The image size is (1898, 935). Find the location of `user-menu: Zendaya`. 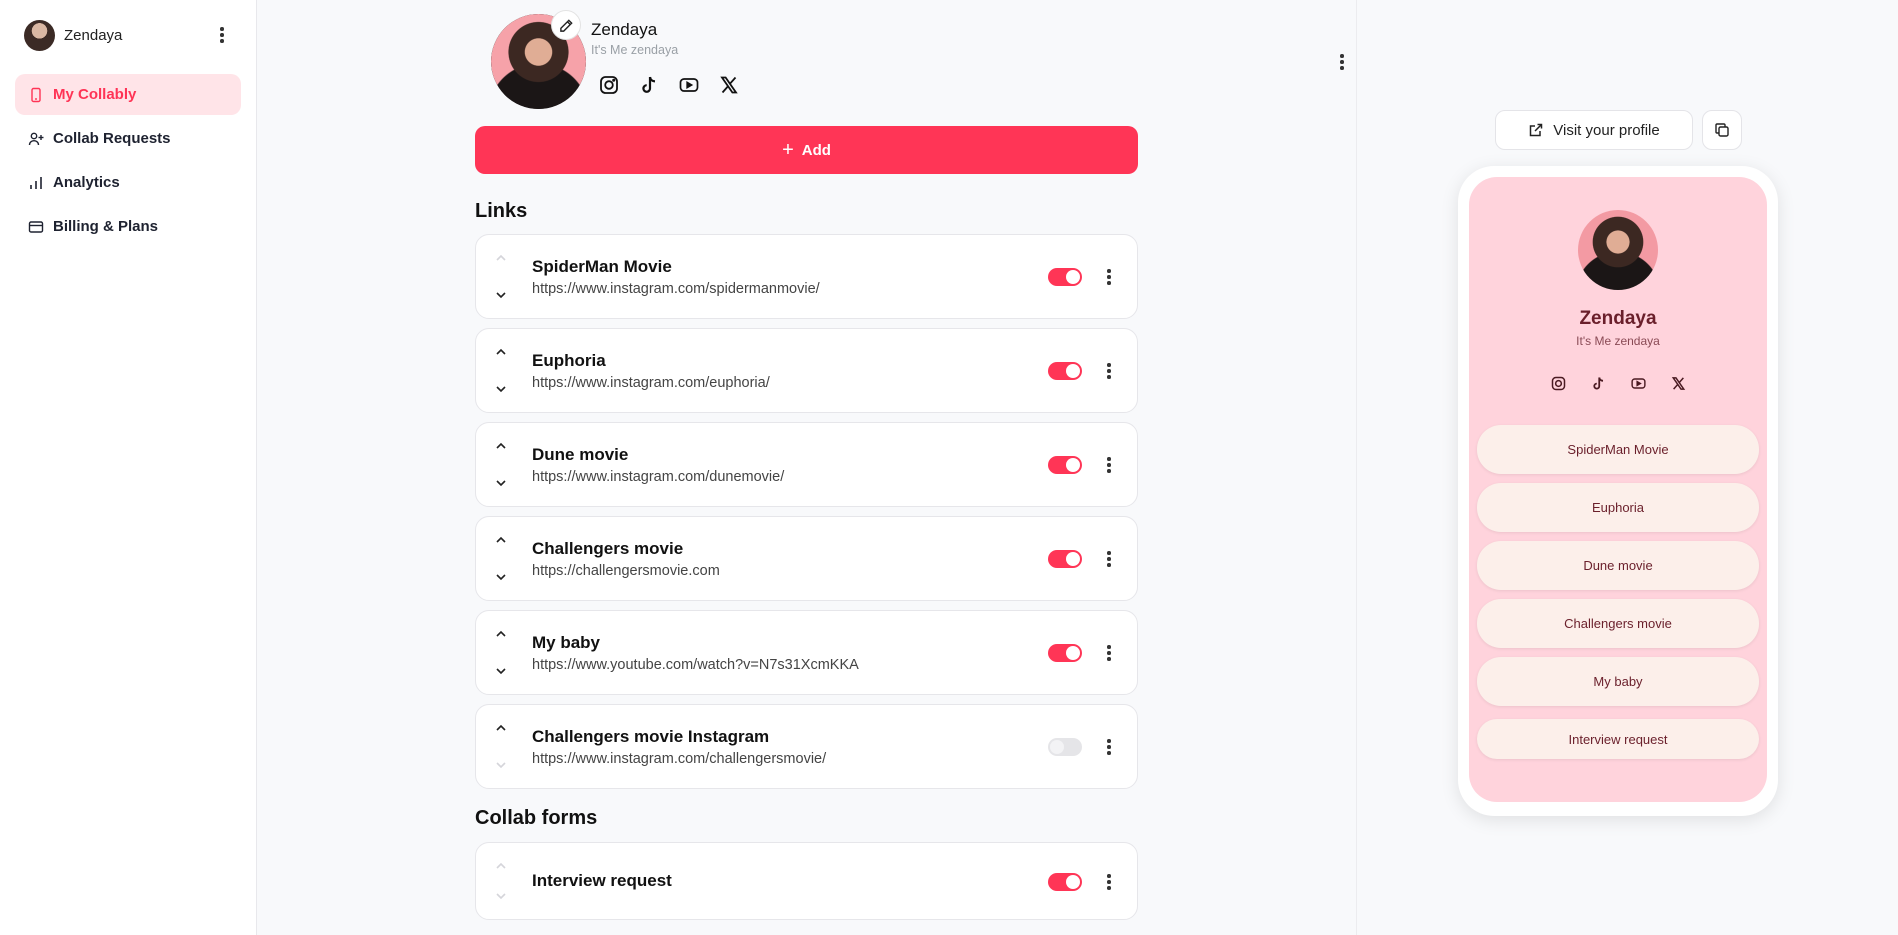

user-menu: Zendaya is located at coordinates (128, 26).